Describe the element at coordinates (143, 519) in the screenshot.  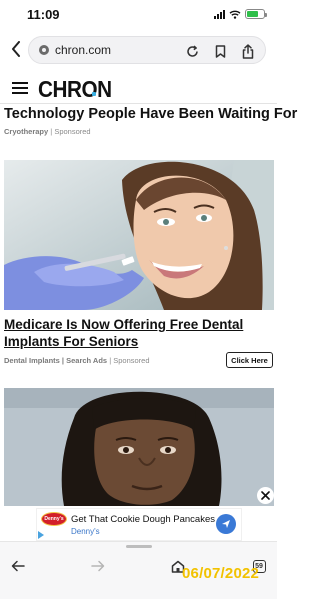
I see `banner-ad-title: Get That Cookie Dough Pancakes` at that location.